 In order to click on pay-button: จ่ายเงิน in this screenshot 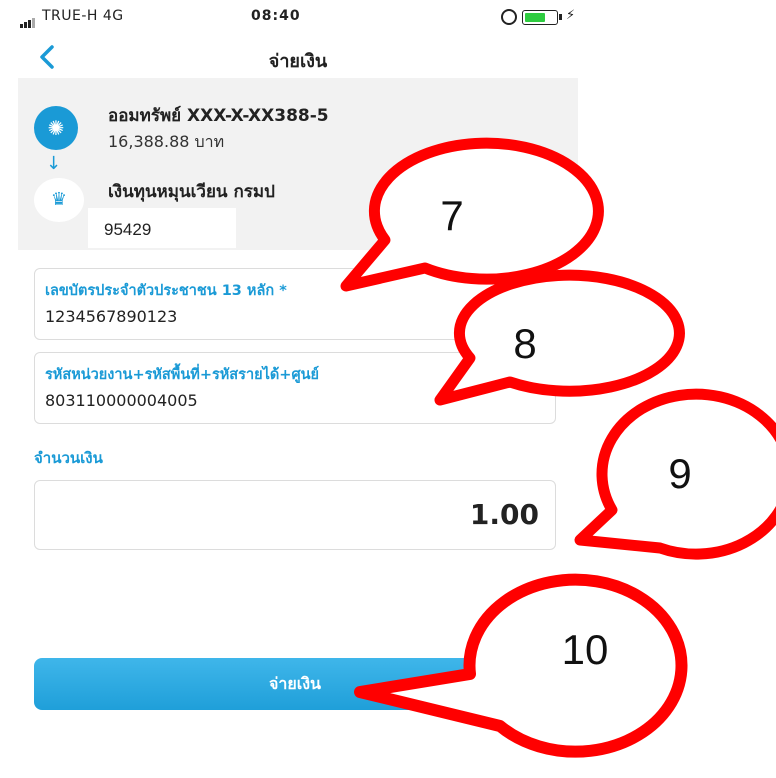, I will do `click(295, 684)`.